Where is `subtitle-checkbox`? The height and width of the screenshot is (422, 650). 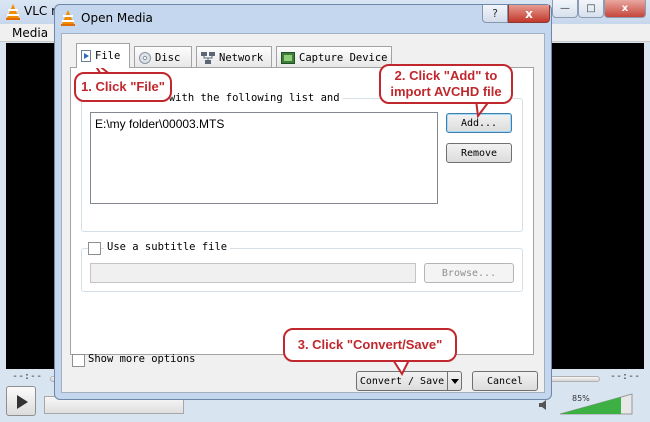
subtitle-checkbox is located at coordinates (94, 248).